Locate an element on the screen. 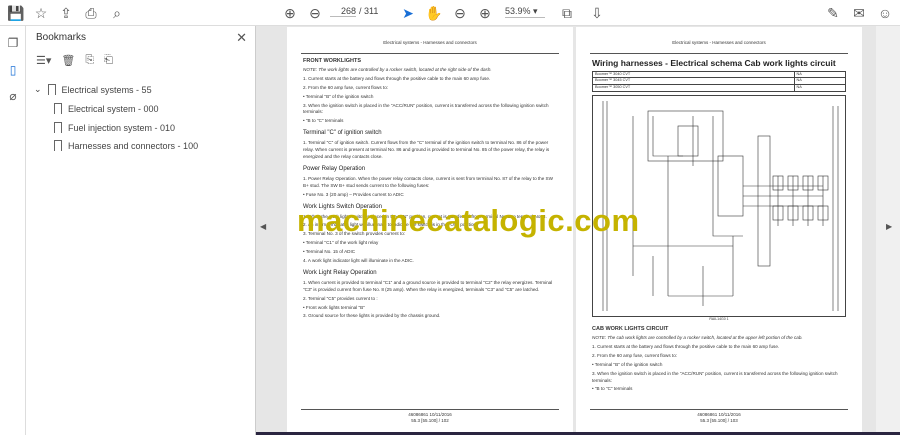 The height and width of the screenshot is (435, 900). zoom-select: 53.9% ▾ is located at coordinates (525, 12).